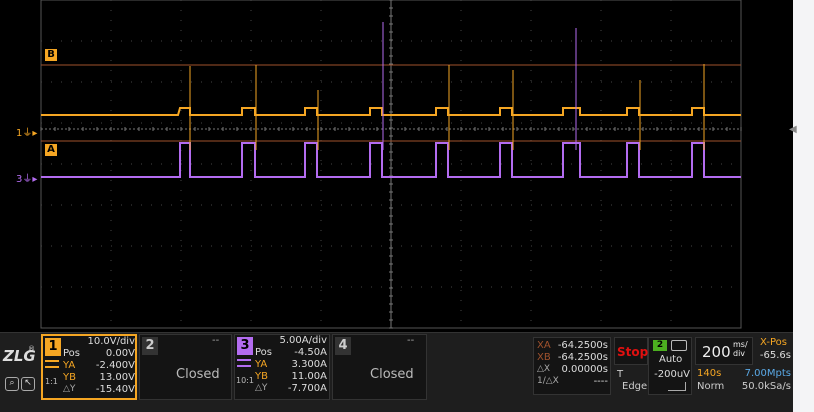 This screenshot has height=412, width=814. What do you see at coordinates (216, 340) in the screenshot?
I see `ch2-scale: --` at bounding box center [216, 340].